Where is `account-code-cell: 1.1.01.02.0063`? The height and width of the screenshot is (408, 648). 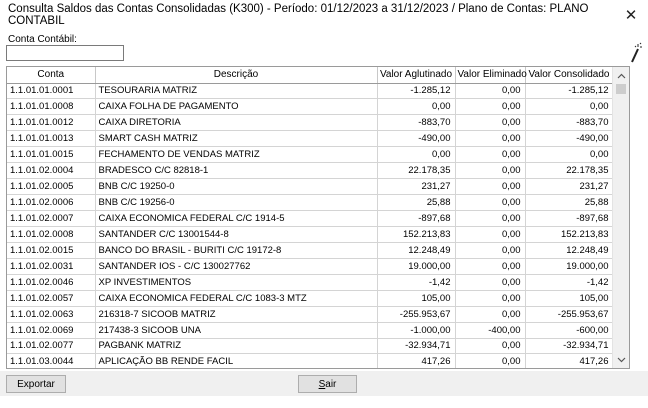 account-code-cell: 1.1.01.02.0063 is located at coordinates (51, 314).